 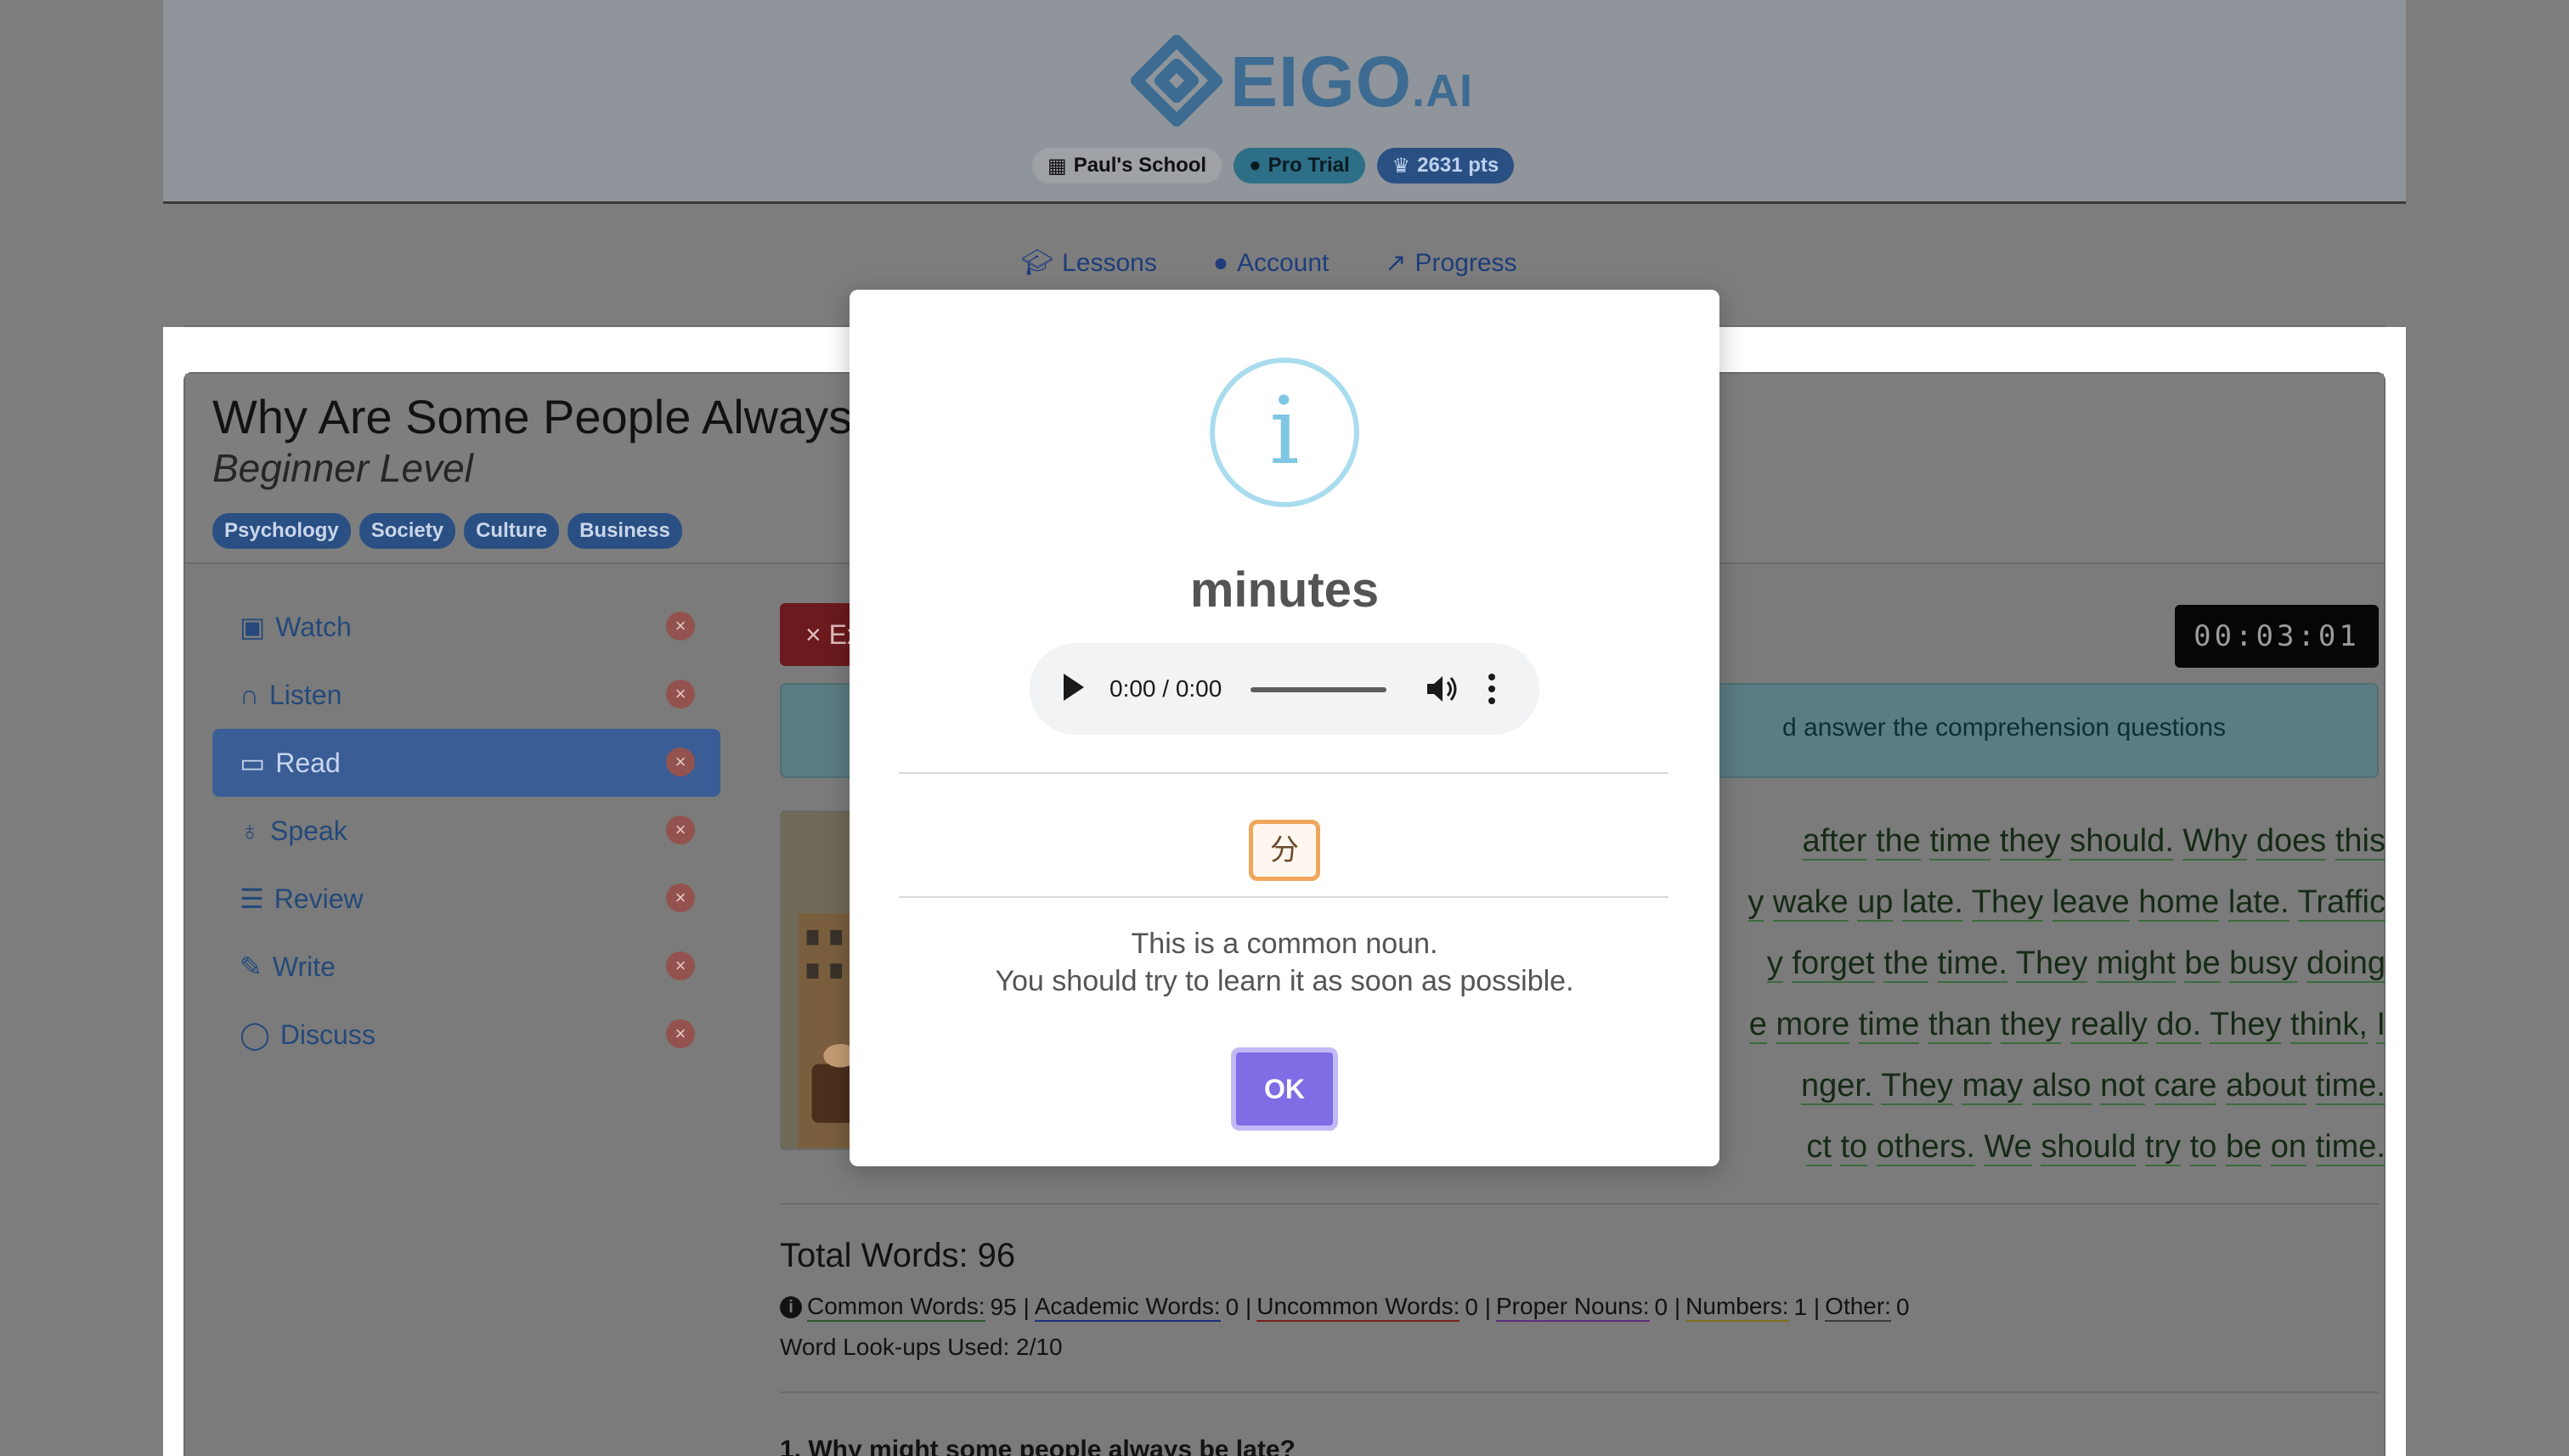 I want to click on audio-player: 0:00 / 0:00, so click(x=1284, y=689).